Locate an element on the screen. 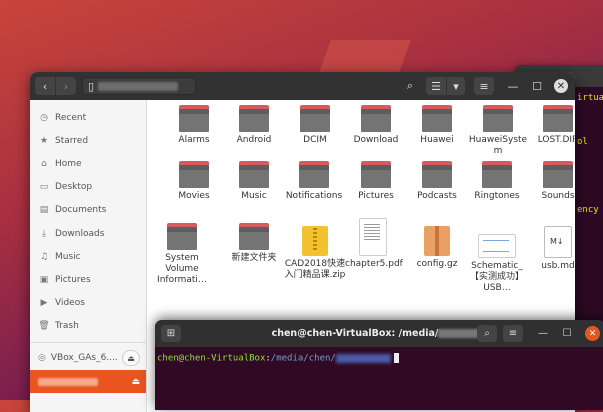  file-item: CAD2018快速入门精品课.zip is located at coordinates (315, 253).